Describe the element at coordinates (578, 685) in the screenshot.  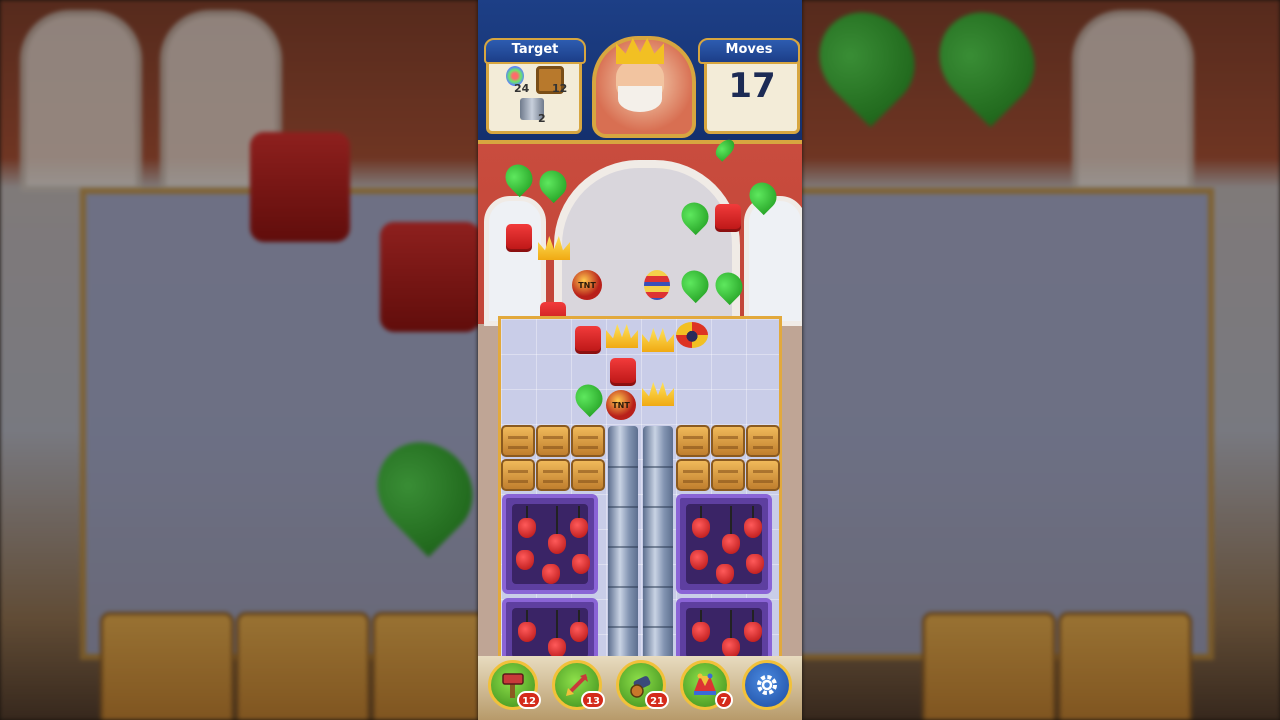
I see `arrow-booster-button: 13` at that location.